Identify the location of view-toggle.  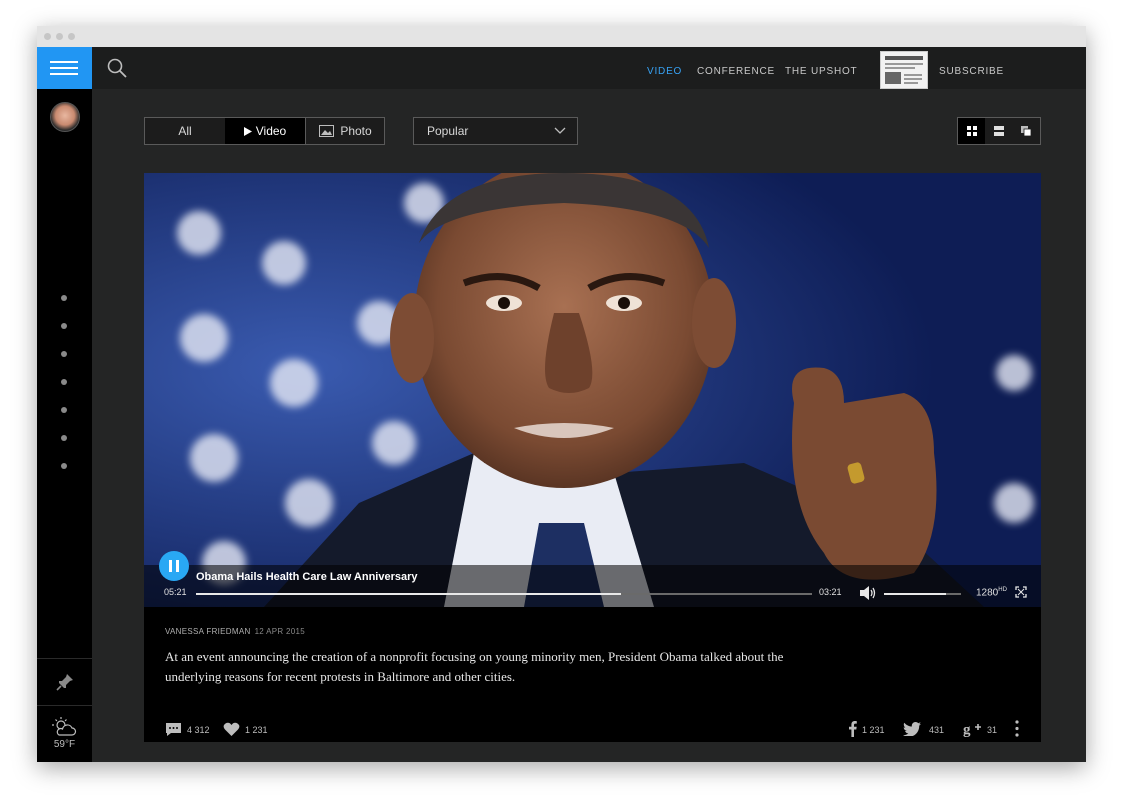
(999, 131).